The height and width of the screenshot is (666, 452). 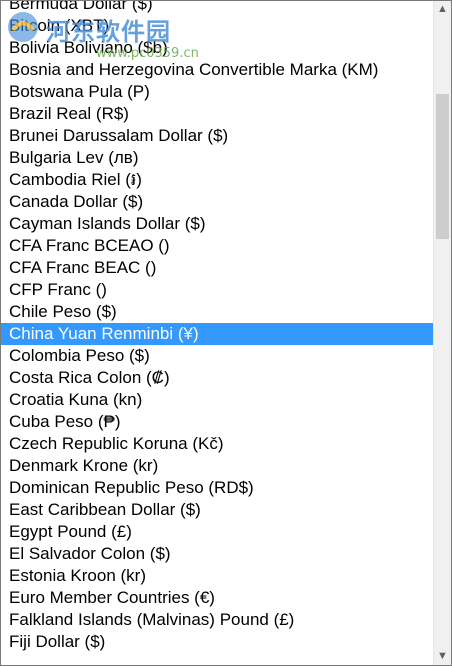 What do you see at coordinates (217, 158) in the screenshot?
I see `list-item: Bulgaria Lev (лв)` at bounding box center [217, 158].